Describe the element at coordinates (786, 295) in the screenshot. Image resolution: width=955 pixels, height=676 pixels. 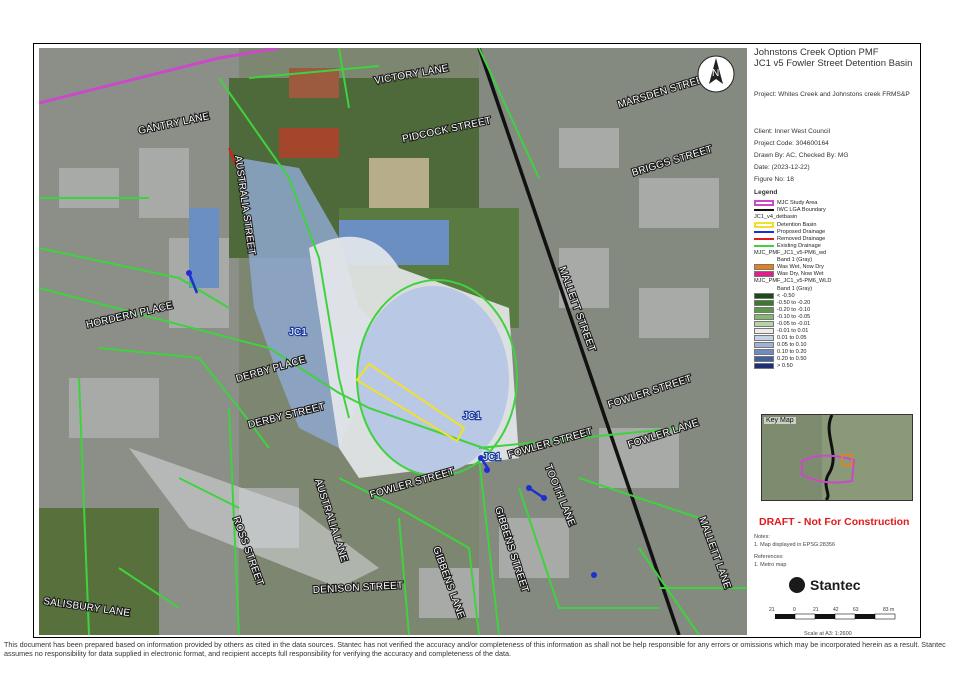
I see `legend-label: < -0.50` at that location.